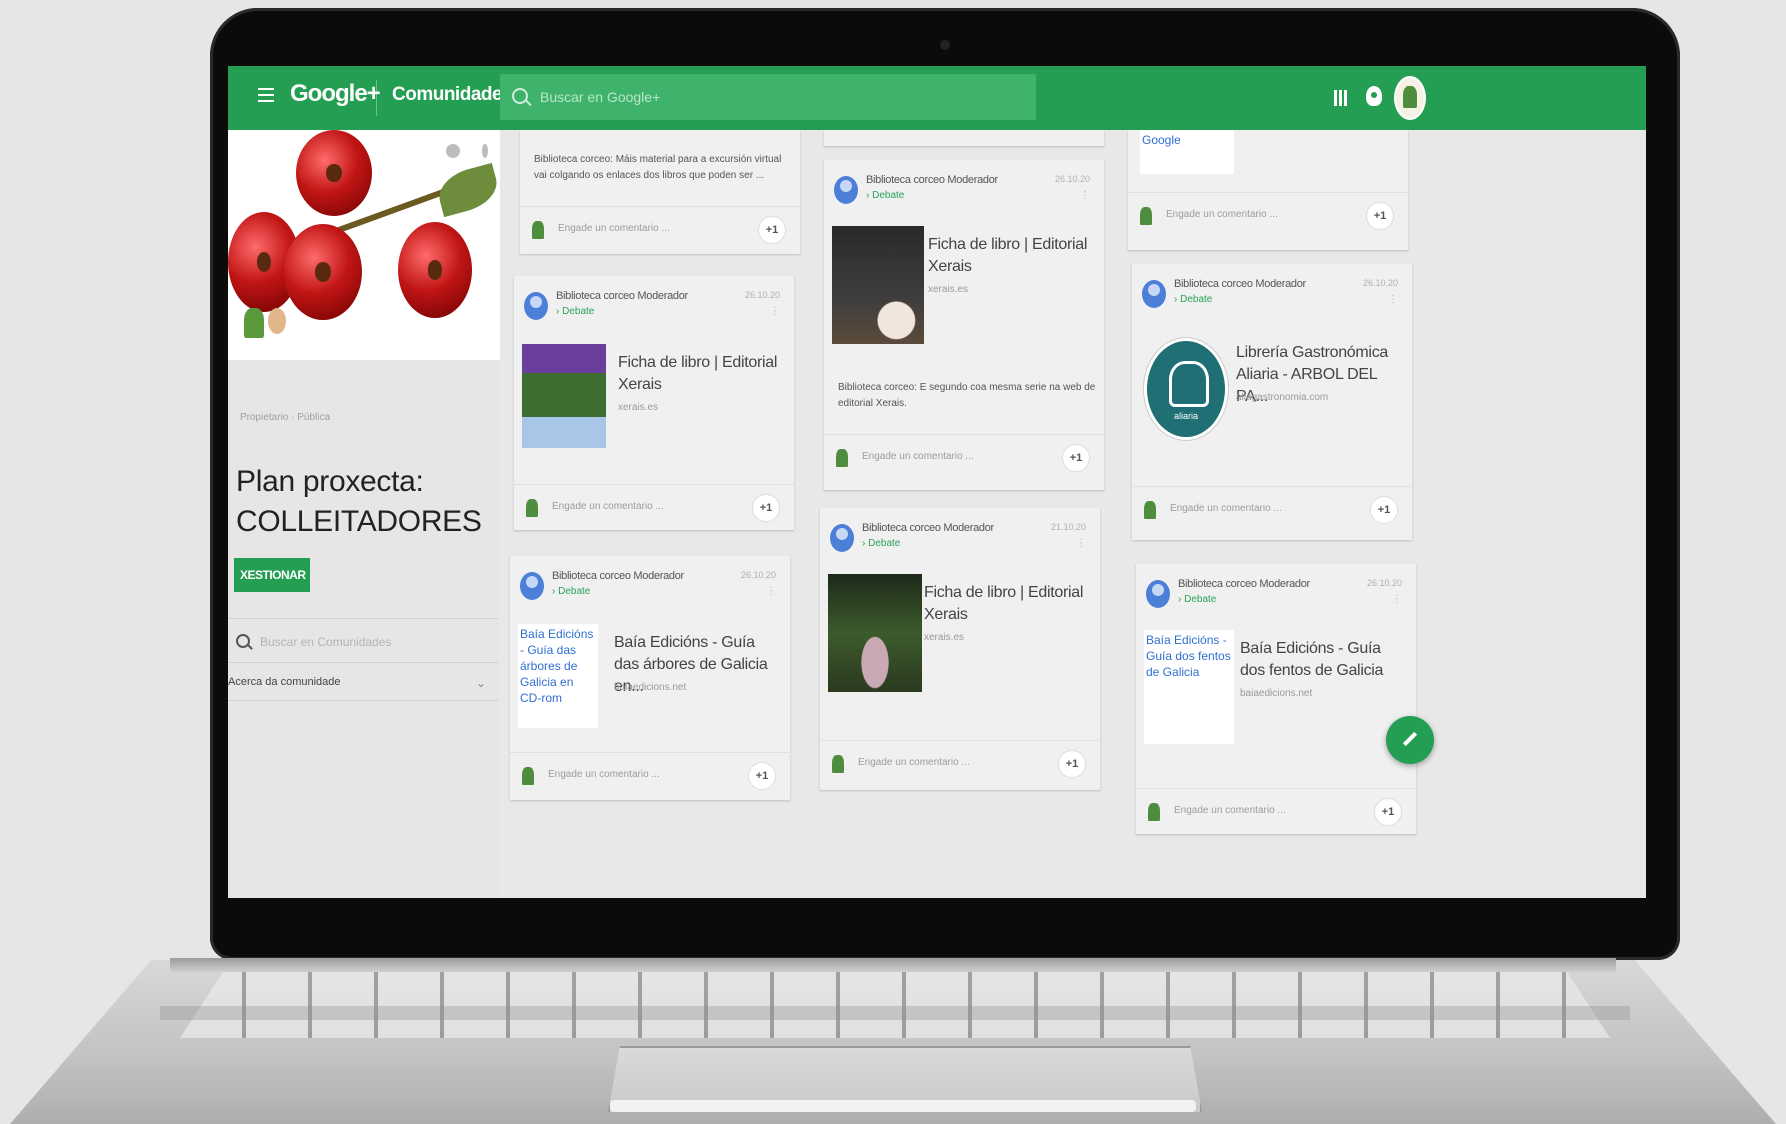  What do you see at coordinates (254, 323) in the screenshot?
I see `owner-avatar` at bounding box center [254, 323].